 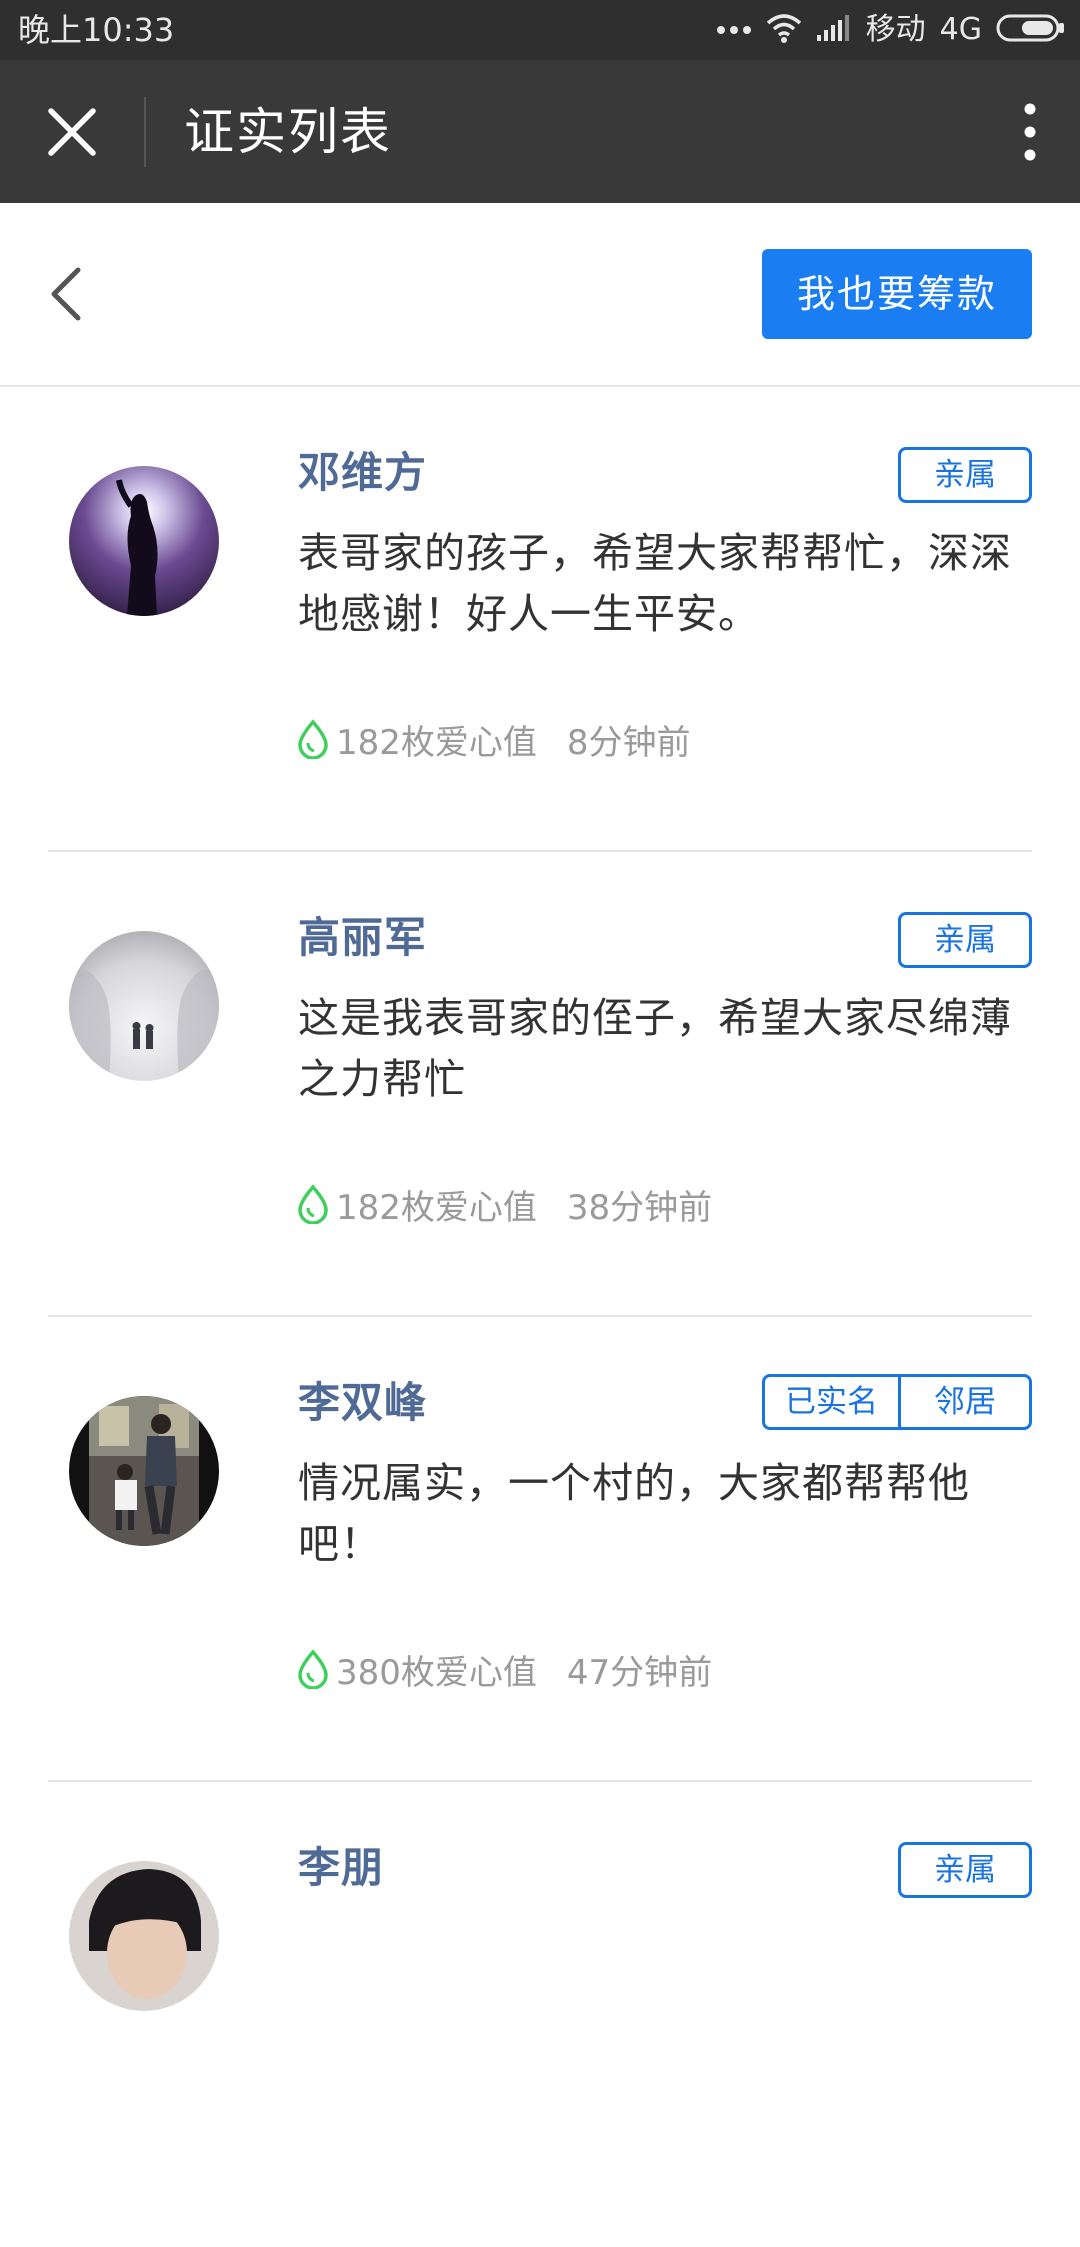 What do you see at coordinates (341, 1867) in the screenshot?
I see `commenter-name: 李朋` at bounding box center [341, 1867].